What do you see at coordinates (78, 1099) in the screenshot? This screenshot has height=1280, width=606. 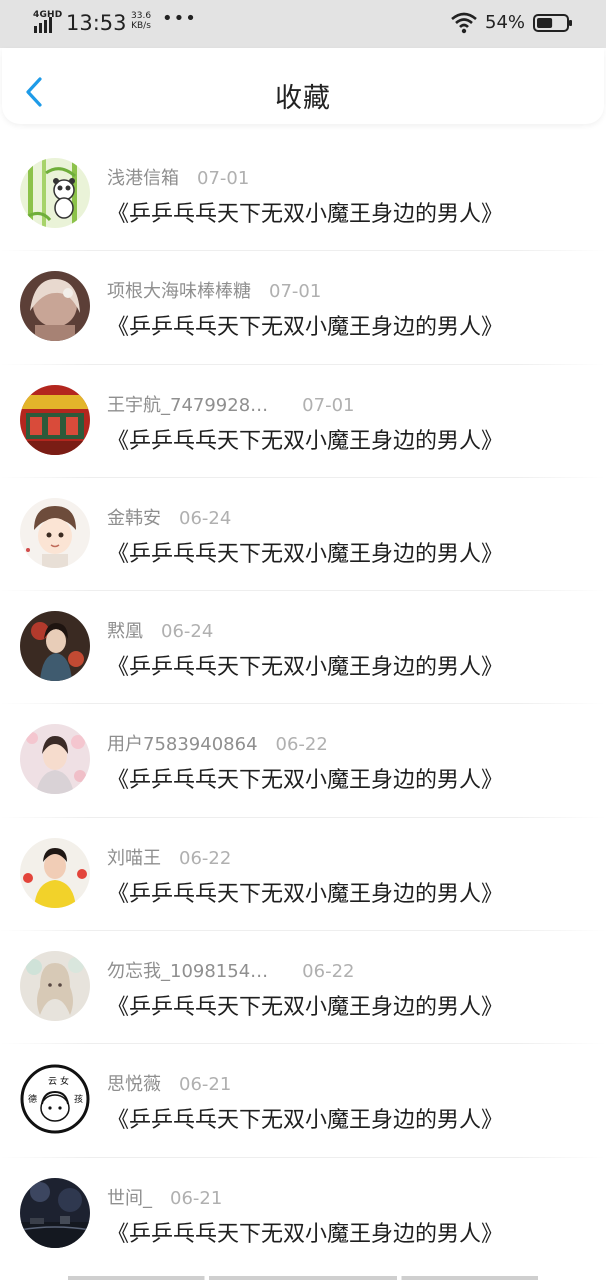 I see `avatar-badge-char: 孩` at bounding box center [78, 1099].